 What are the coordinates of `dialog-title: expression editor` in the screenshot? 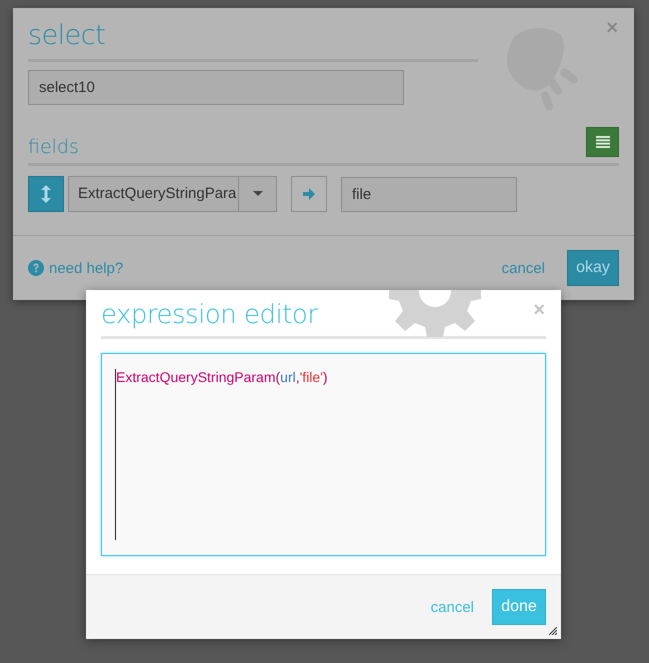 It's located at (209, 315).